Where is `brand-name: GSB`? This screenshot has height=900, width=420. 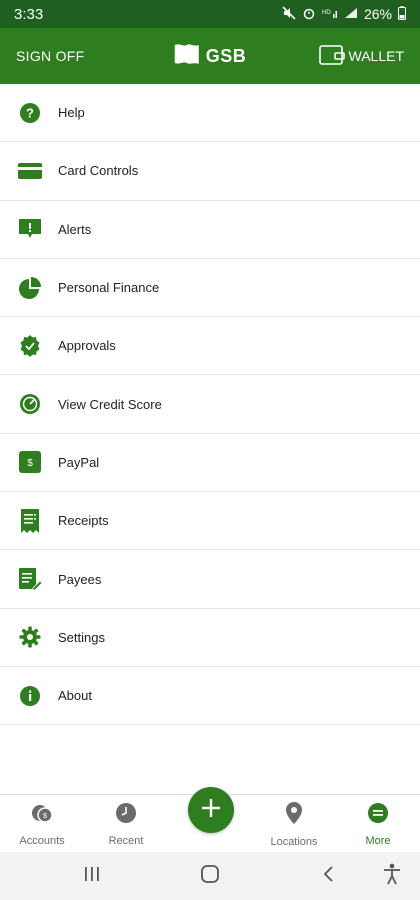
brand-name: GSB is located at coordinates (226, 55).